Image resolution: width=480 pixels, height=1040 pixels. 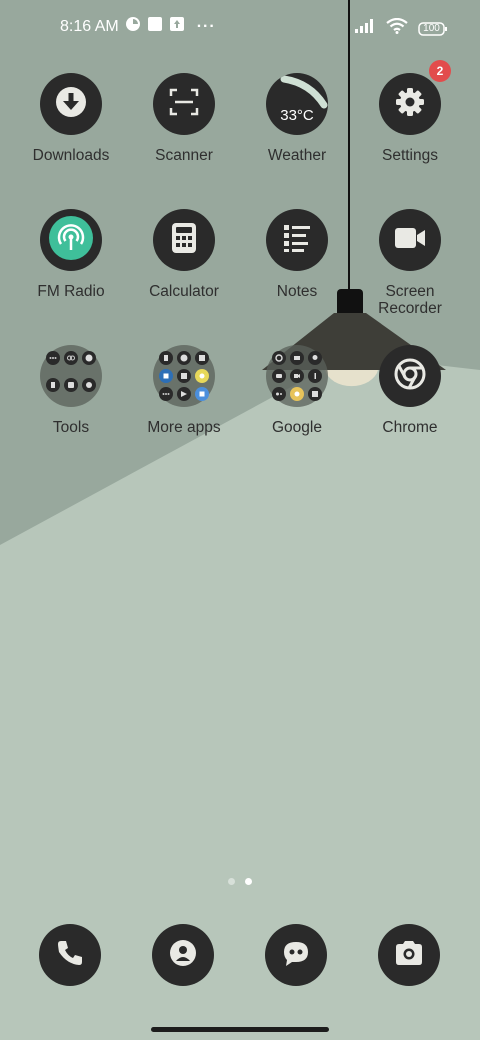 I want to click on calculator-icon, so click(x=184, y=240).